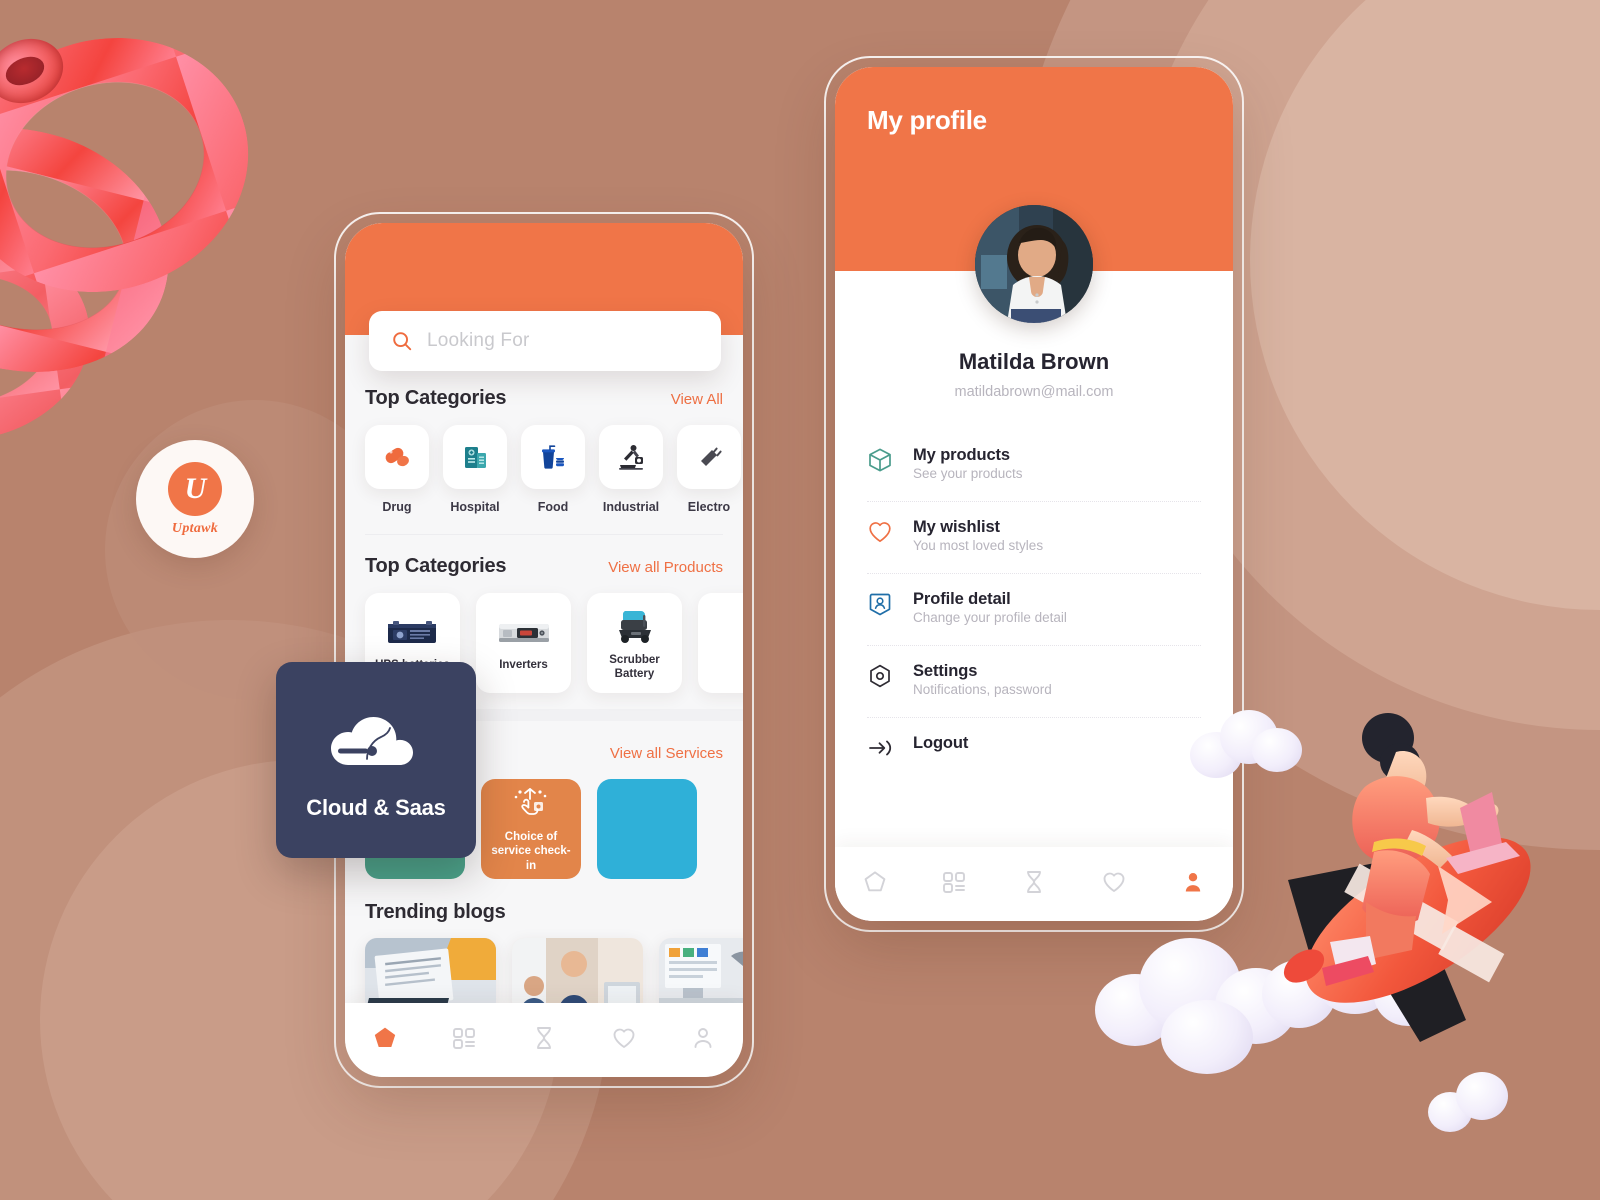 The image size is (1600, 1200). Describe the element at coordinates (1034, 465) in the screenshot. I see `menu-item-my-products: My products See your products` at that location.